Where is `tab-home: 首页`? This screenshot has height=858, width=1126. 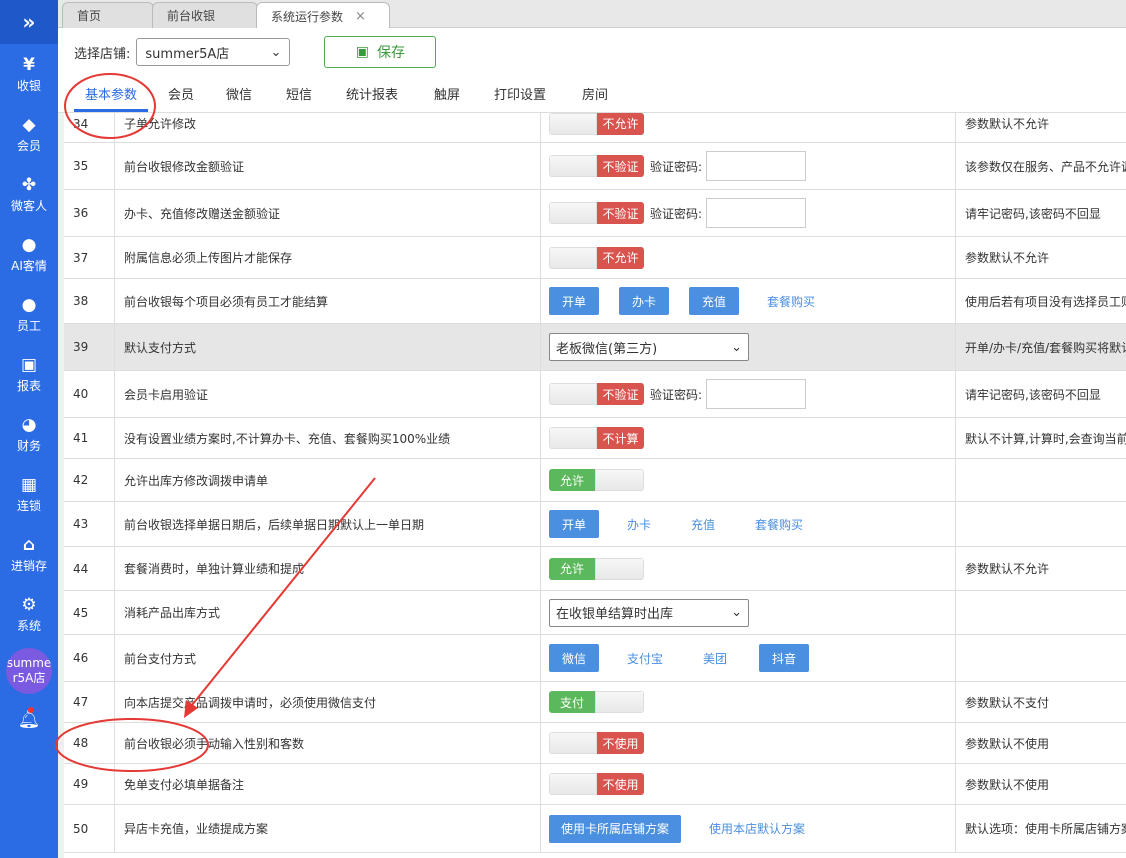 tab-home: 首页 is located at coordinates (108, 15).